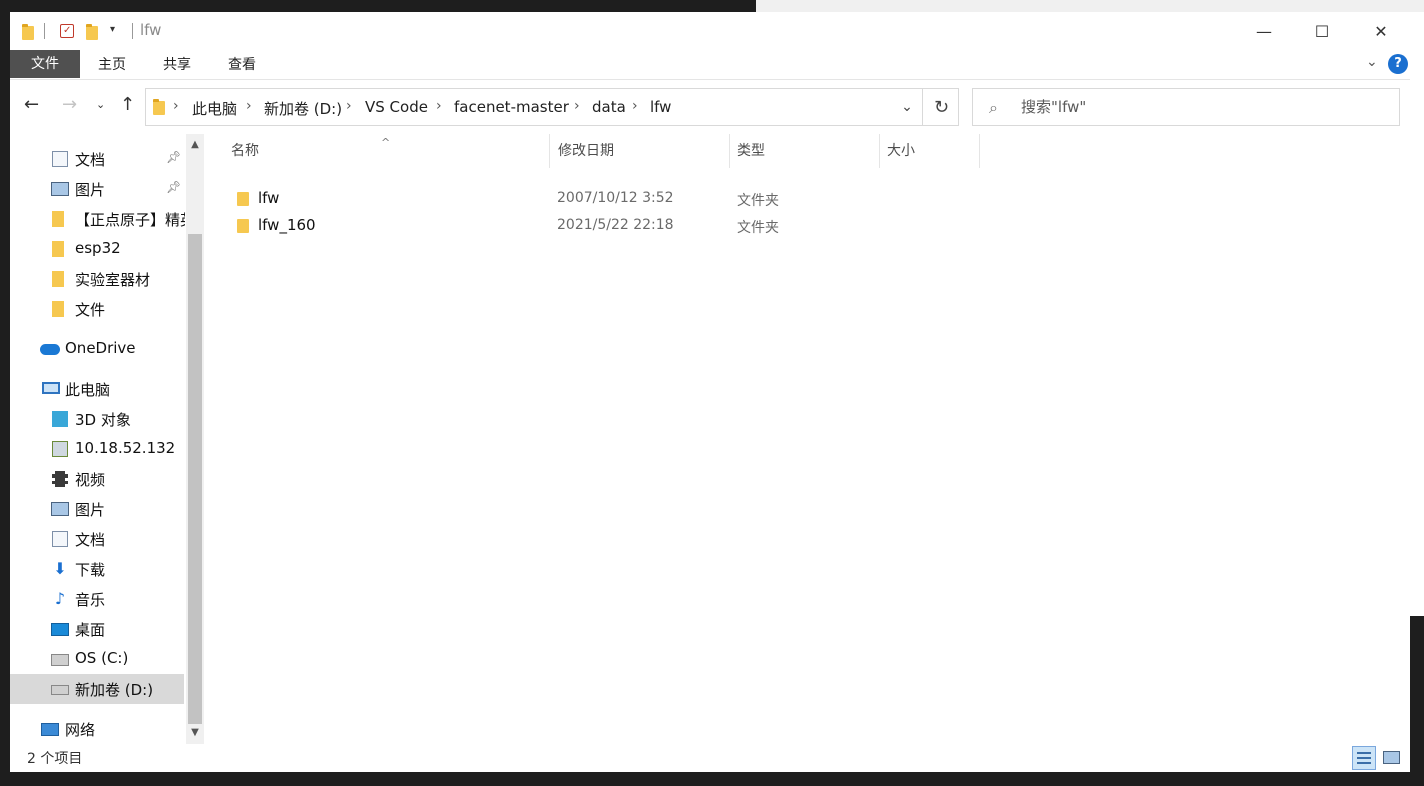 The height and width of the screenshot is (786, 1424). What do you see at coordinates (805, 151) in the screenshot?
I see `column-header-type: 类型` at bounding box center [805, 151].